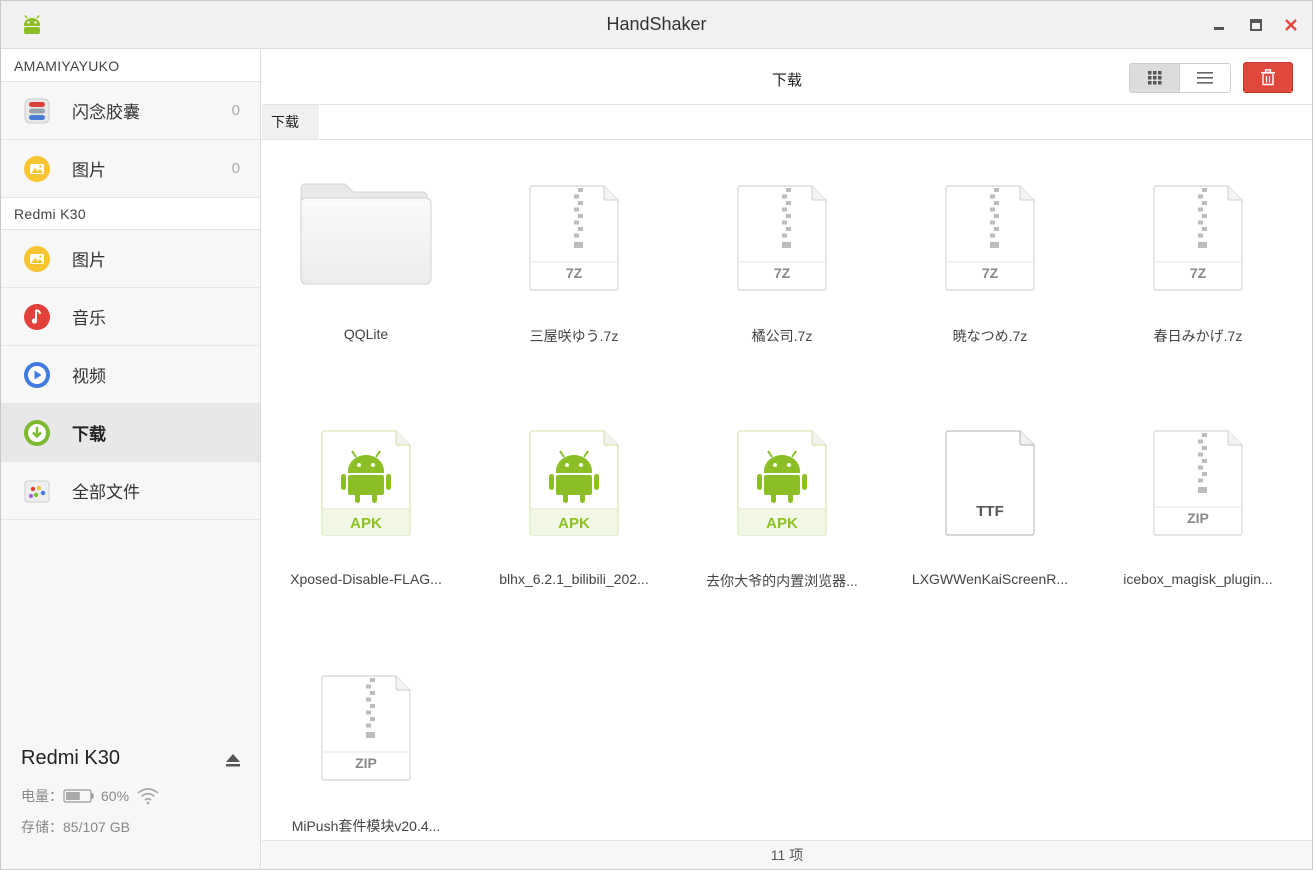 Image resolution: width=1313 pixels, height=870 pixels. Describe the element at coordinates (787, 77) in the screenshot. I see `toolbar: 下载` at that location.